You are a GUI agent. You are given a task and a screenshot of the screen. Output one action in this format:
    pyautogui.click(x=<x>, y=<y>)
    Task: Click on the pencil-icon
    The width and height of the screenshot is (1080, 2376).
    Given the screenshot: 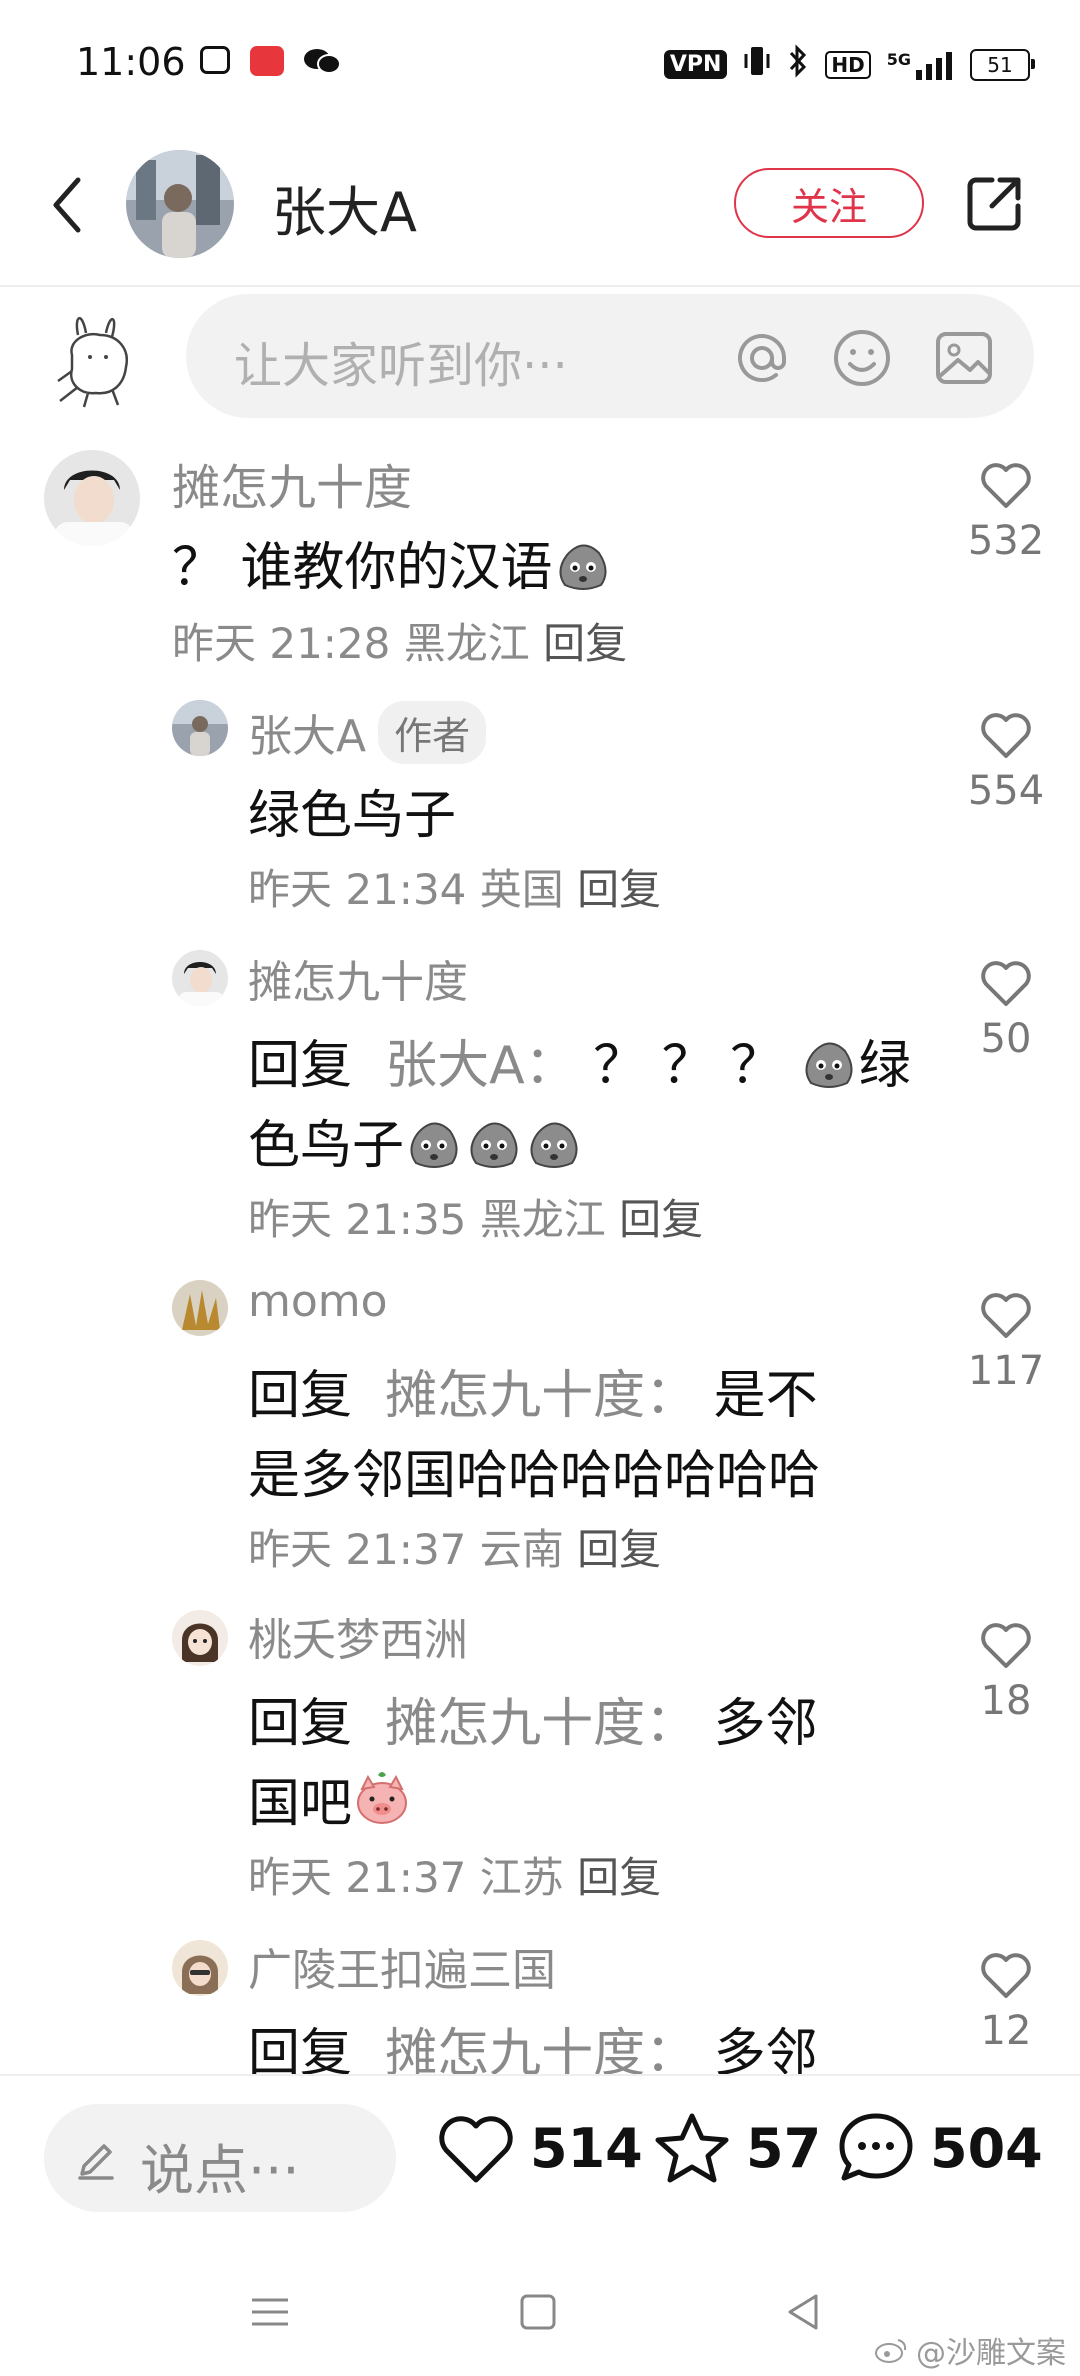 What is the action you would take?
    pyautogui.click(x=96, y=2162)
    